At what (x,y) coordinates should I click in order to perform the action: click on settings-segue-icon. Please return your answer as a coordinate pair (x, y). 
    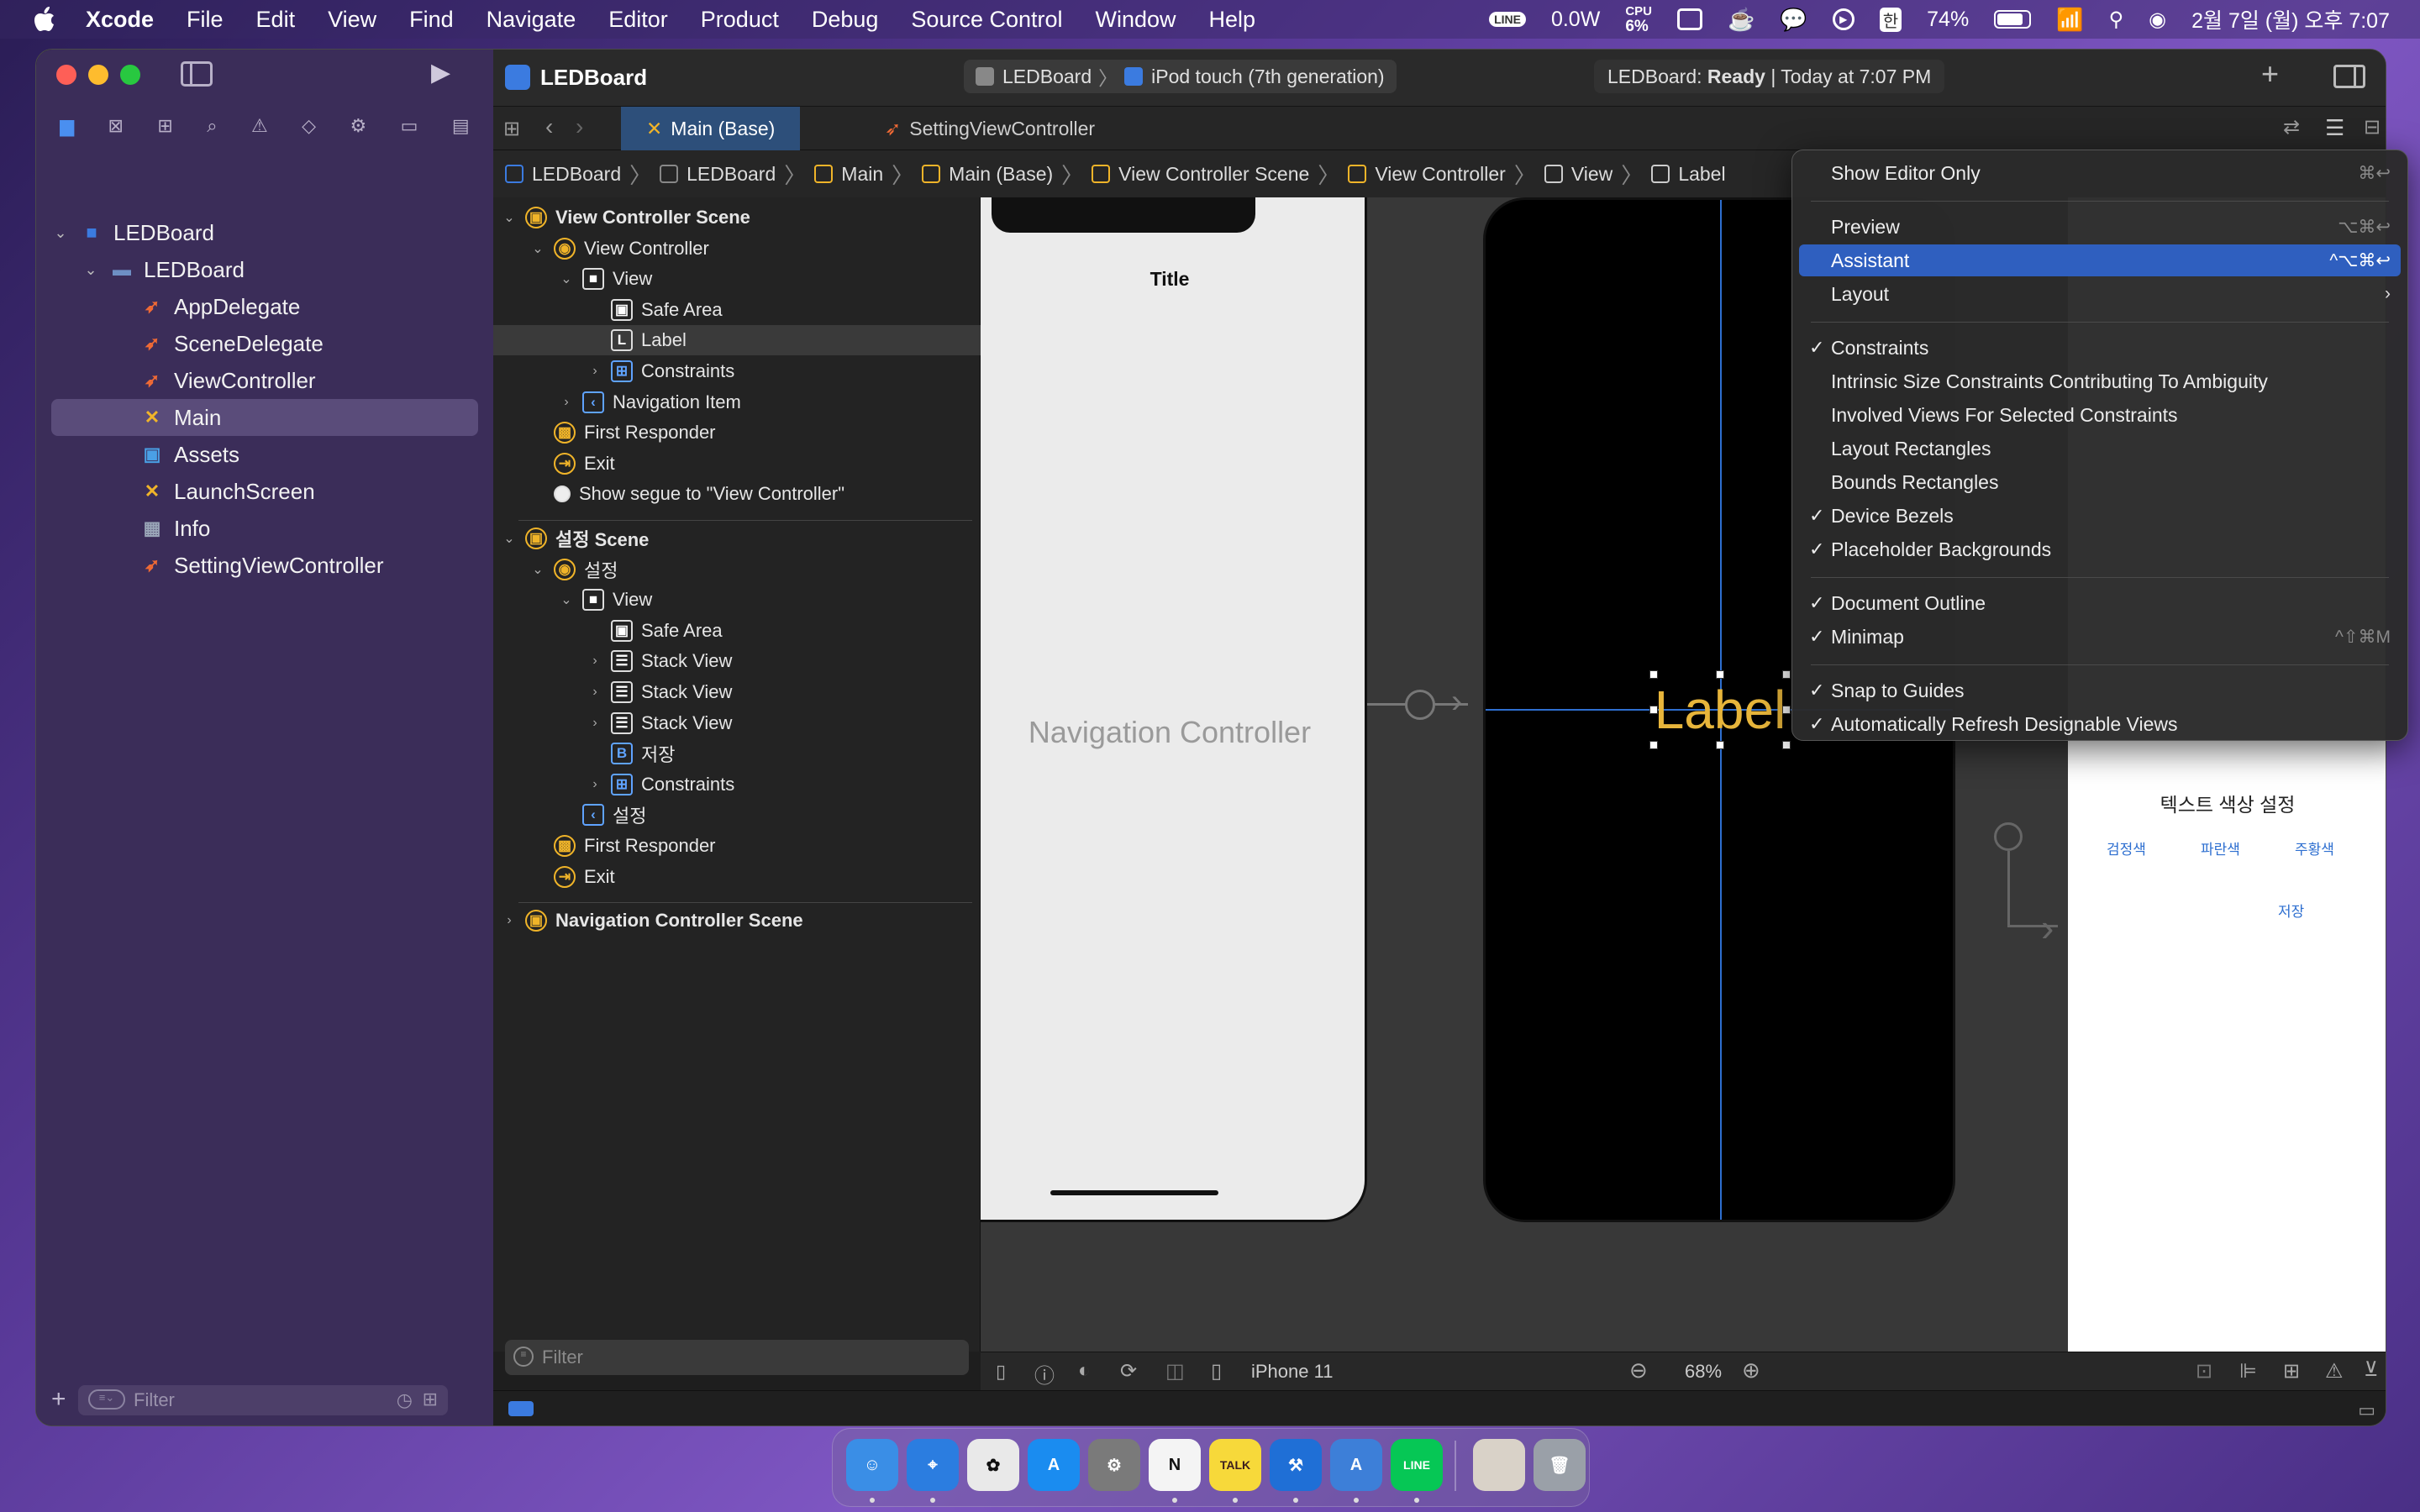
    Looking at the image, I should click on (2008, 836).